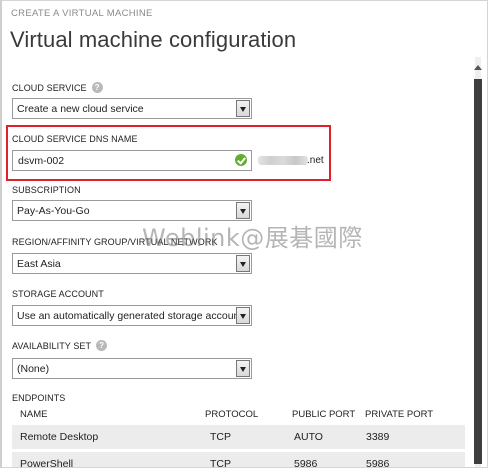  What do you see at coordinates (33, 369) in the screenshot?
I see `availability-value: (None)` at bounding box center [33, 369].